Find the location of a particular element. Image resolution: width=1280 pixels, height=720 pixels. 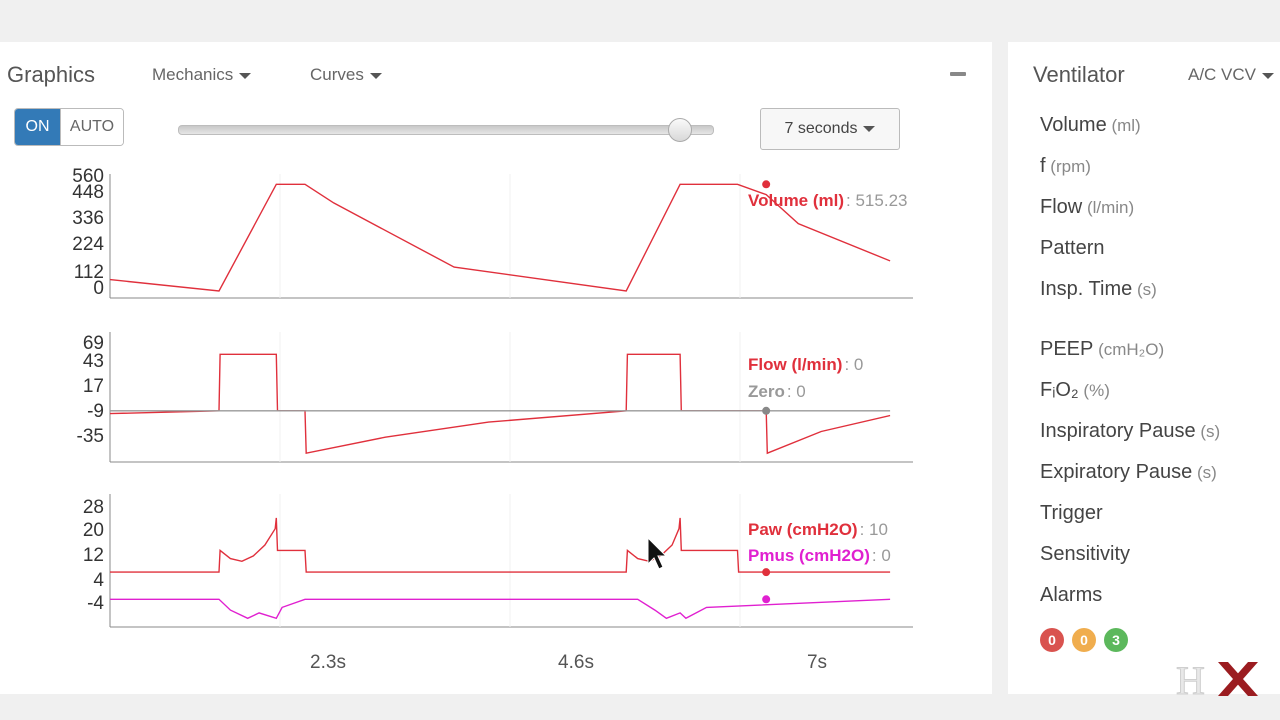

y-tick-label: 28 is located at coordinates (93, 507).